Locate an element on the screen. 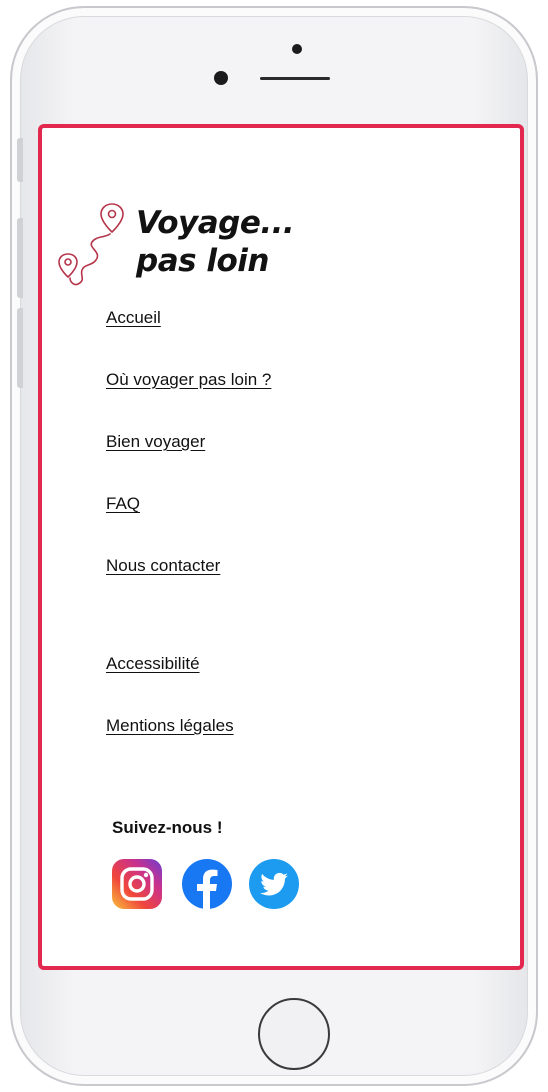 This screenshot has width=548, height=1092. mute-switch is located at coordinates (20, 160).